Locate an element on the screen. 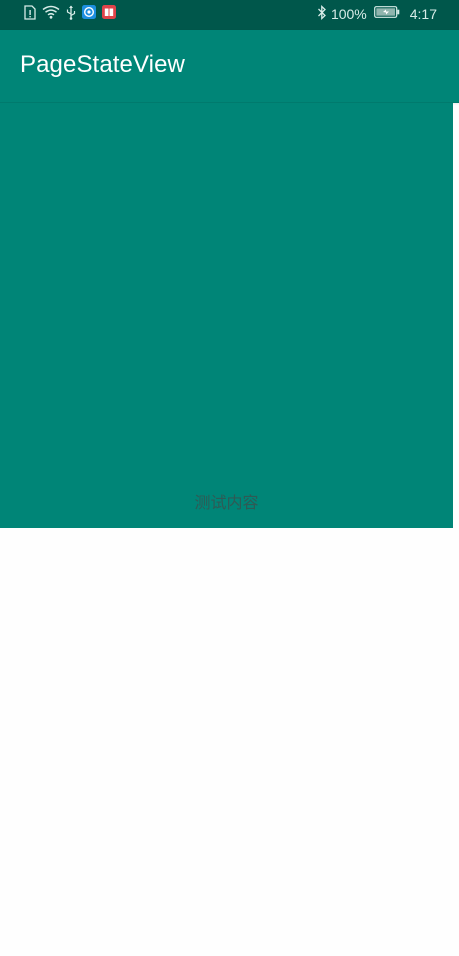  content-text: 测试内容 is located at coordinates (226, 502).